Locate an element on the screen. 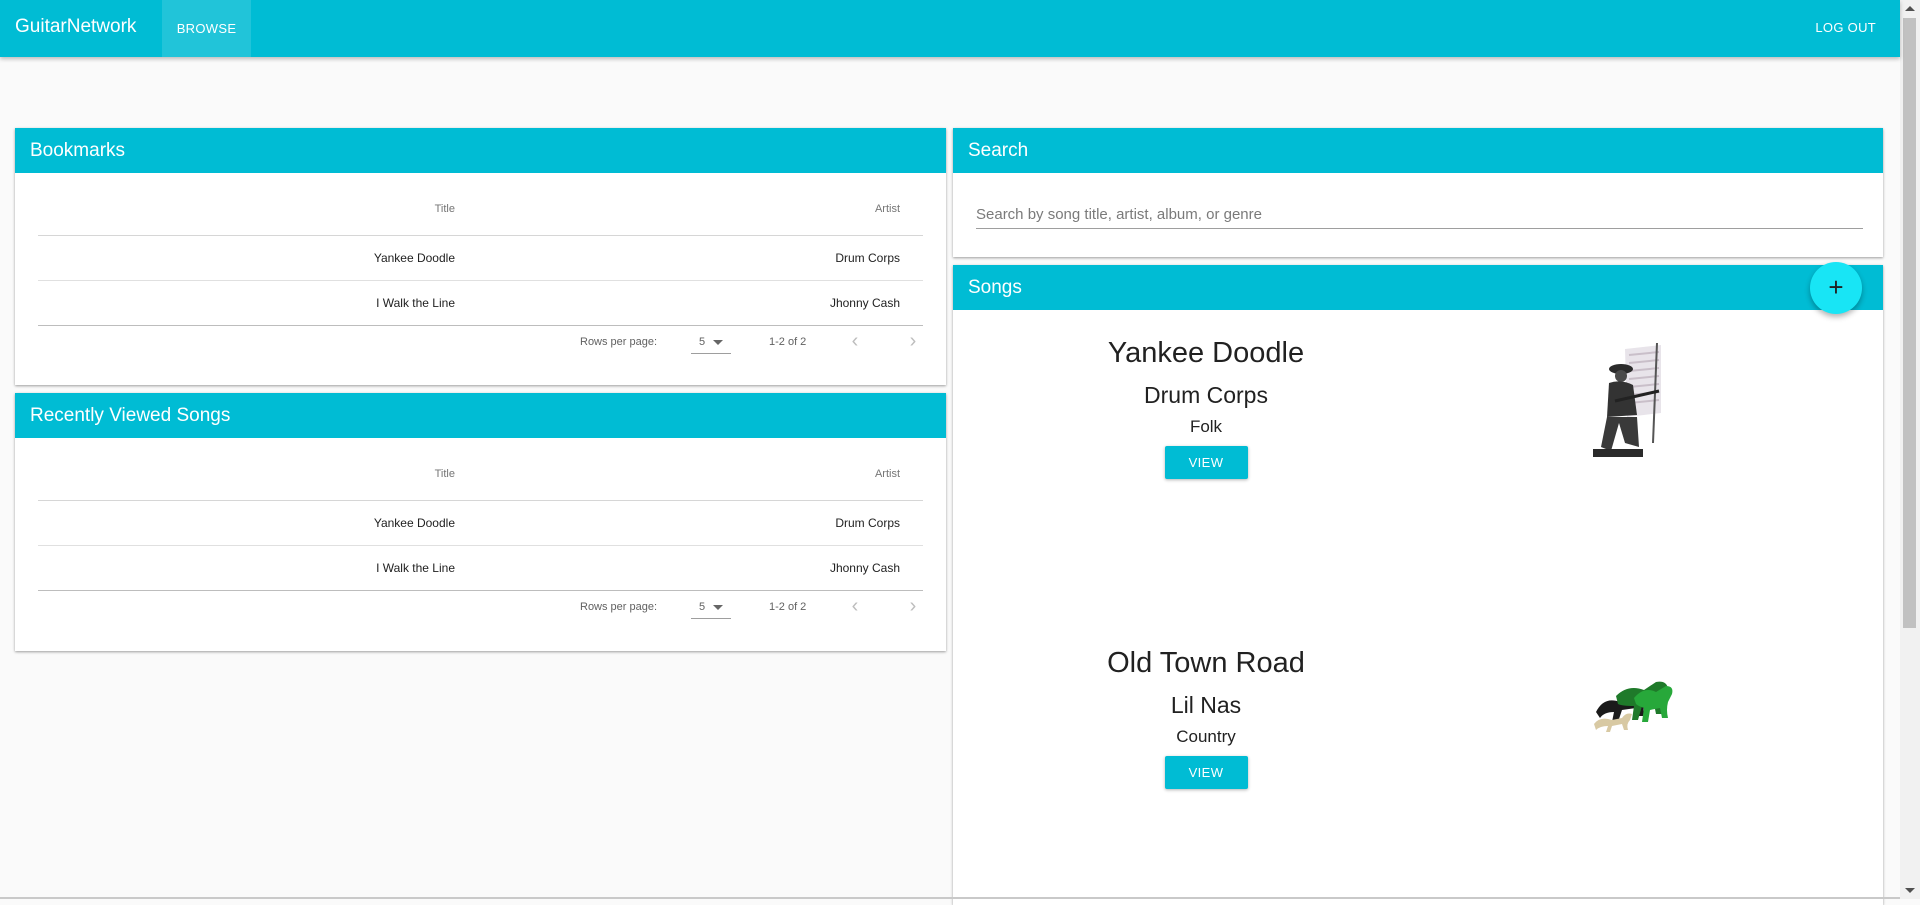 This screenshot has height=905, width=1920. song-item: Yankee Doodle Drum Corps Folk VIEW is located at coordinates (1206, 408).